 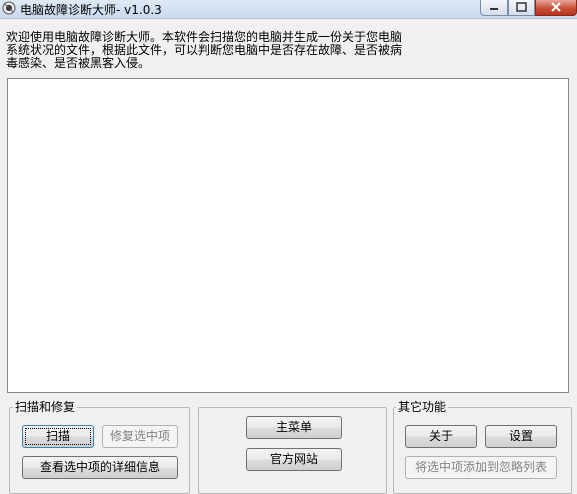 I want to click on add-to-ignore-list-button: 将选中项添加到忽略列表, so click(x=481, y=467).